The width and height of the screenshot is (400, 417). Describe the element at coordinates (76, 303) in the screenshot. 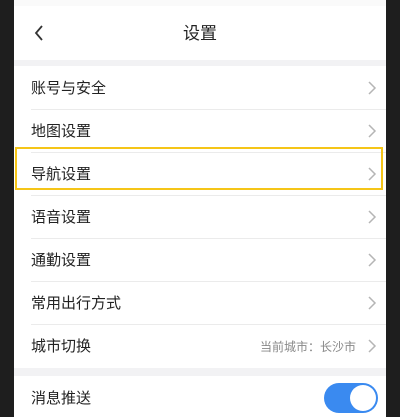

I see `settings-item-label: 常用出行方式` at that location.